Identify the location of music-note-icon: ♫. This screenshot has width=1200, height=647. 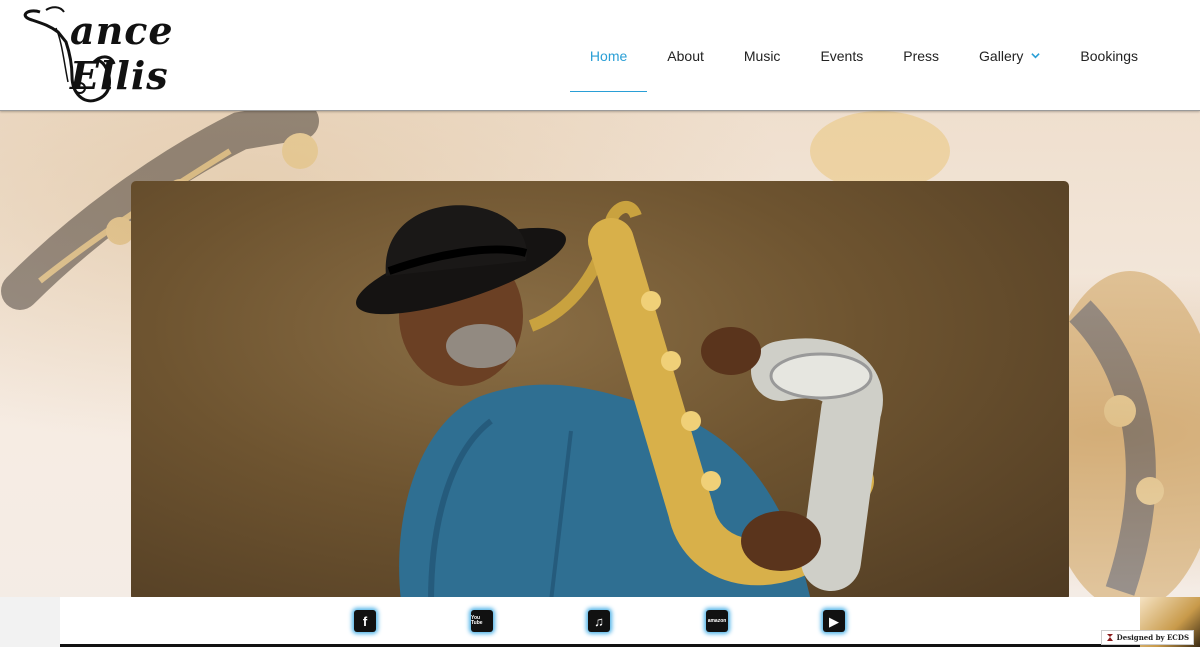
(599, 621).